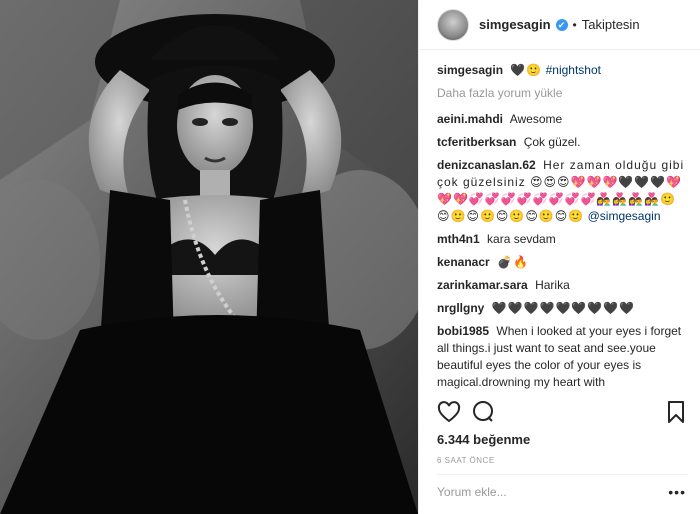  What do you see at coordinates (563, 239) in the screenshot?
I see `comment-item: mth4n1 kara sevdam` at bounding box center [563, 239].